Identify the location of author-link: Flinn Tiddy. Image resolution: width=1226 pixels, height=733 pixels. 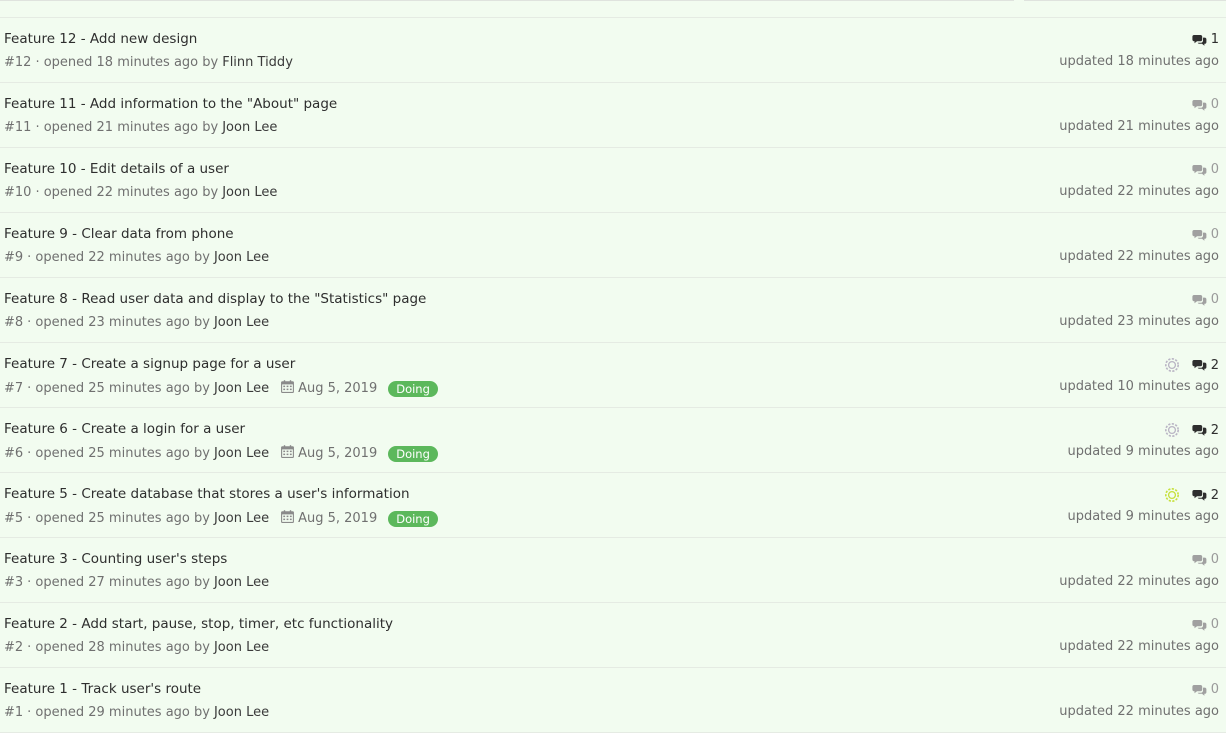
(257, 62).